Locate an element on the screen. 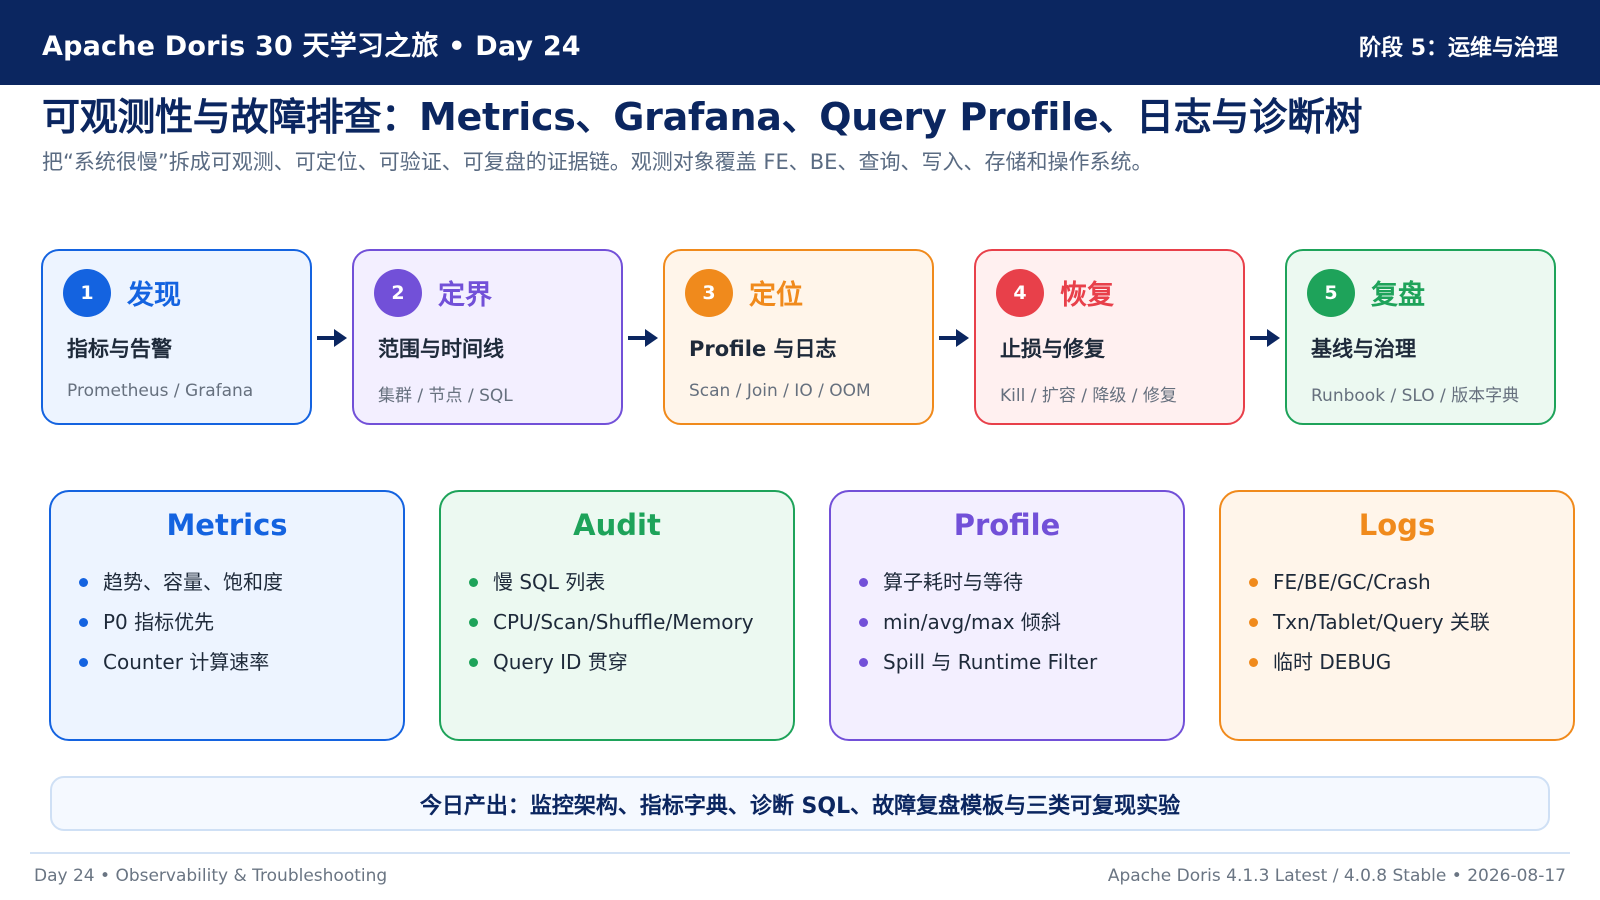 The image size is (1600, 900). step-card-review: 5 复盘 基线与治理 Runbook / SLO / 版本字典 is located at coordinates (1420, 337).